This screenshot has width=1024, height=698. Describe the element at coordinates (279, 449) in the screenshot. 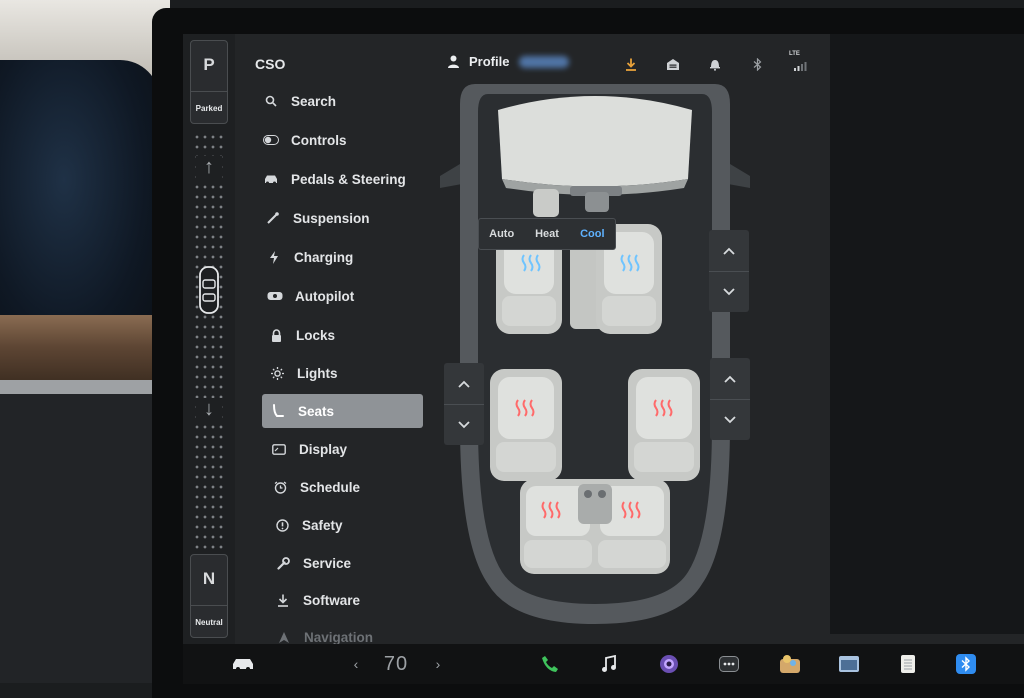

I see `display-icon` at that location.